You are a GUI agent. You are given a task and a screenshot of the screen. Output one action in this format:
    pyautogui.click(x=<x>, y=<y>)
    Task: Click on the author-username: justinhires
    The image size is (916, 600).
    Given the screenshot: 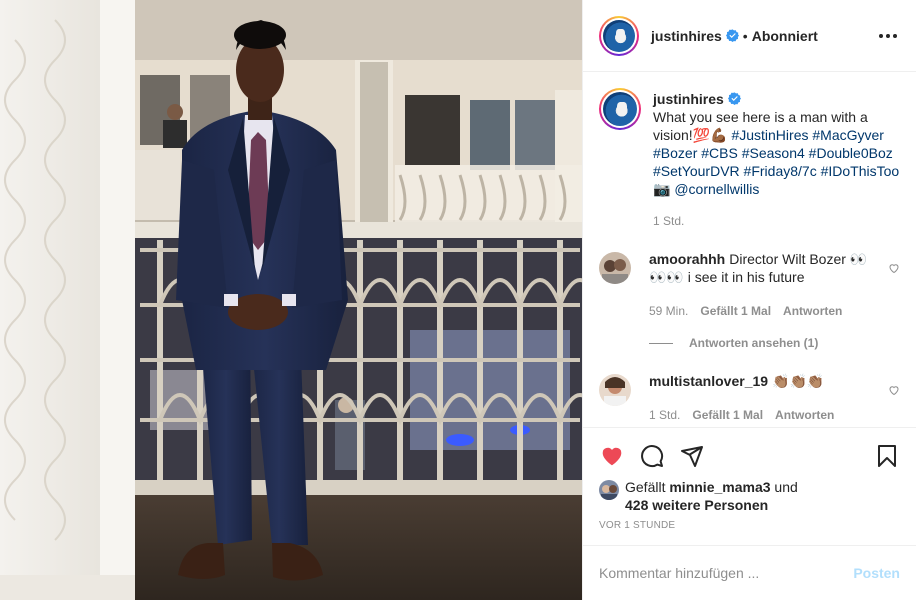 What is the action you would take?
    pyautogui.click(x=686, y=36)
    